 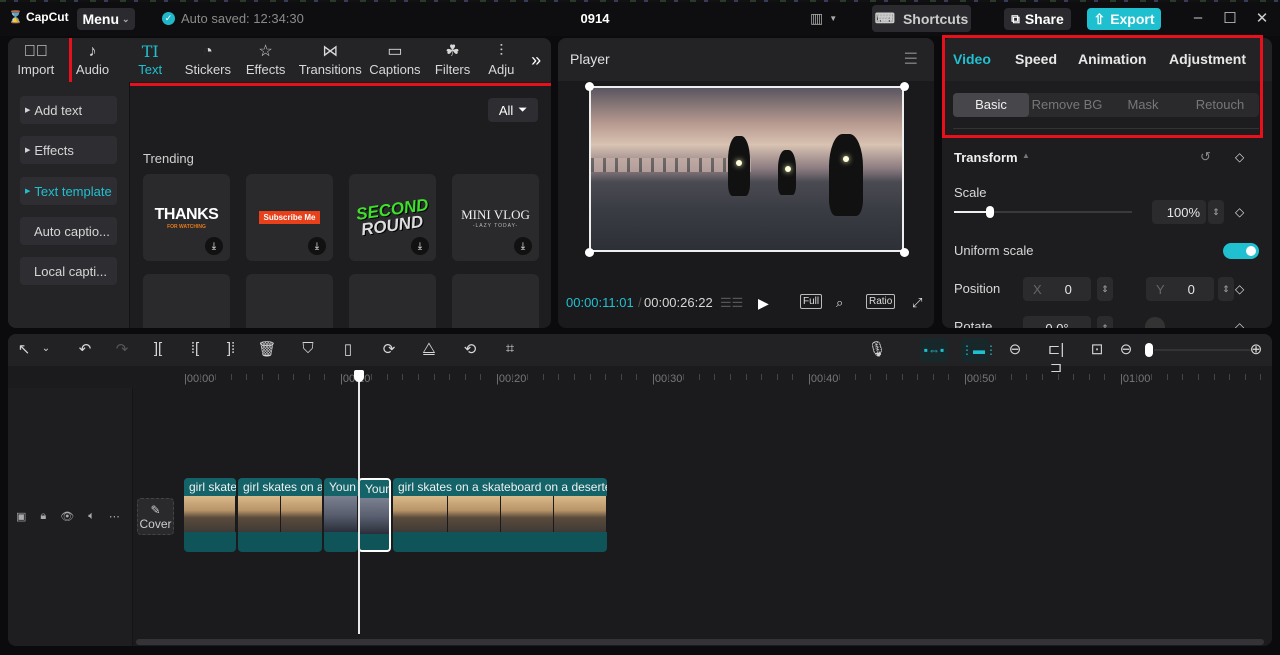 What do you see at coordinates (43, 516) in the screenshot?
I see `lock-icon: 🔒︎` at bounding box center [43, 516].